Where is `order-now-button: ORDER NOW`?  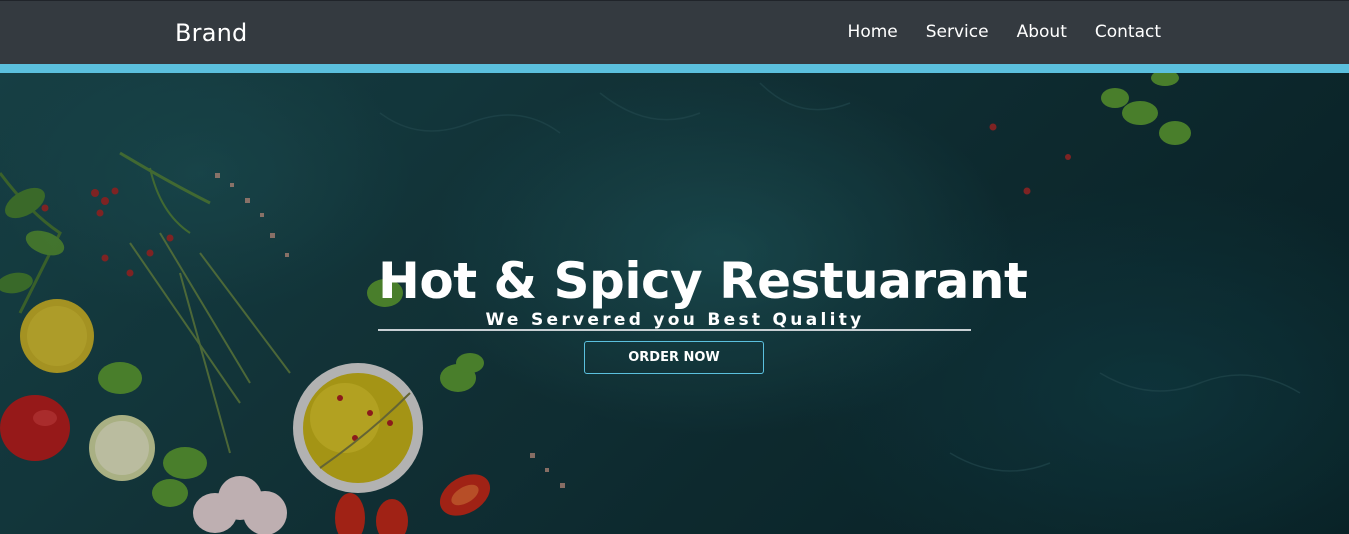 order-now-button: ORDER NOW is located at coordinates (674, 357).